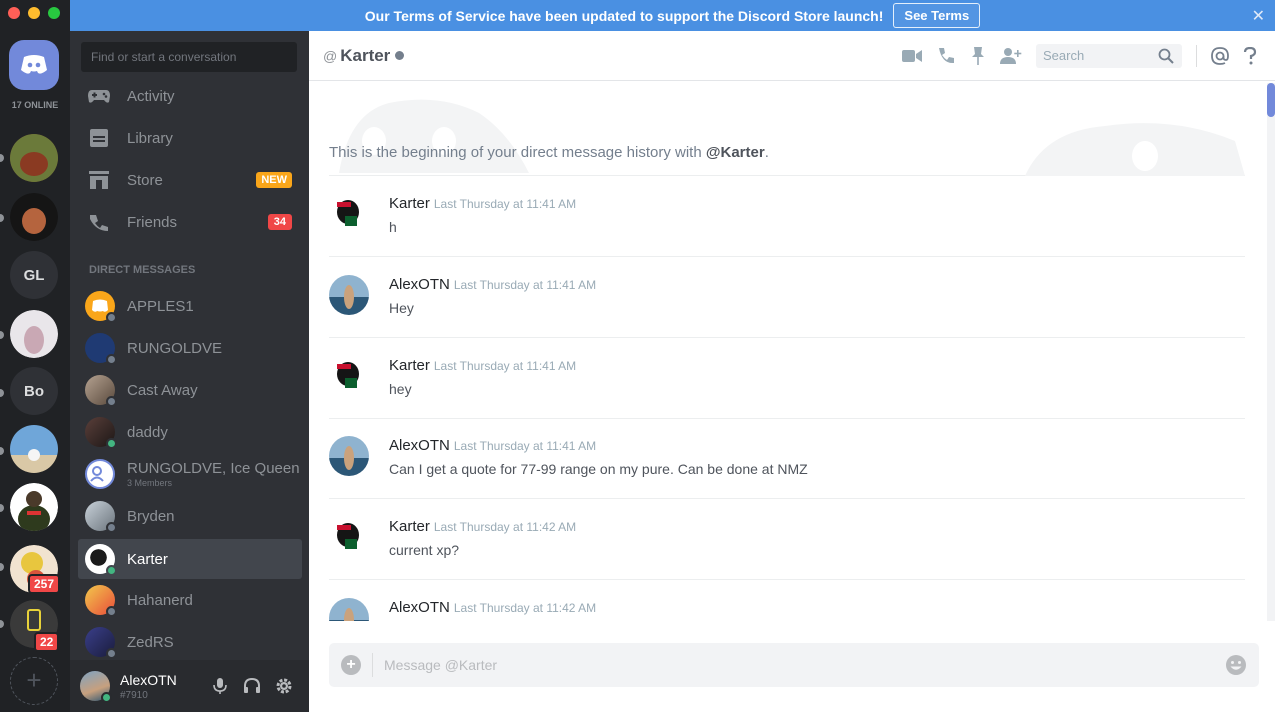 This screenshot has width=1275, height=712. Describe the element at coordinates (274, 180) in the screenshot. I see `new-badge: NEW` at that location.